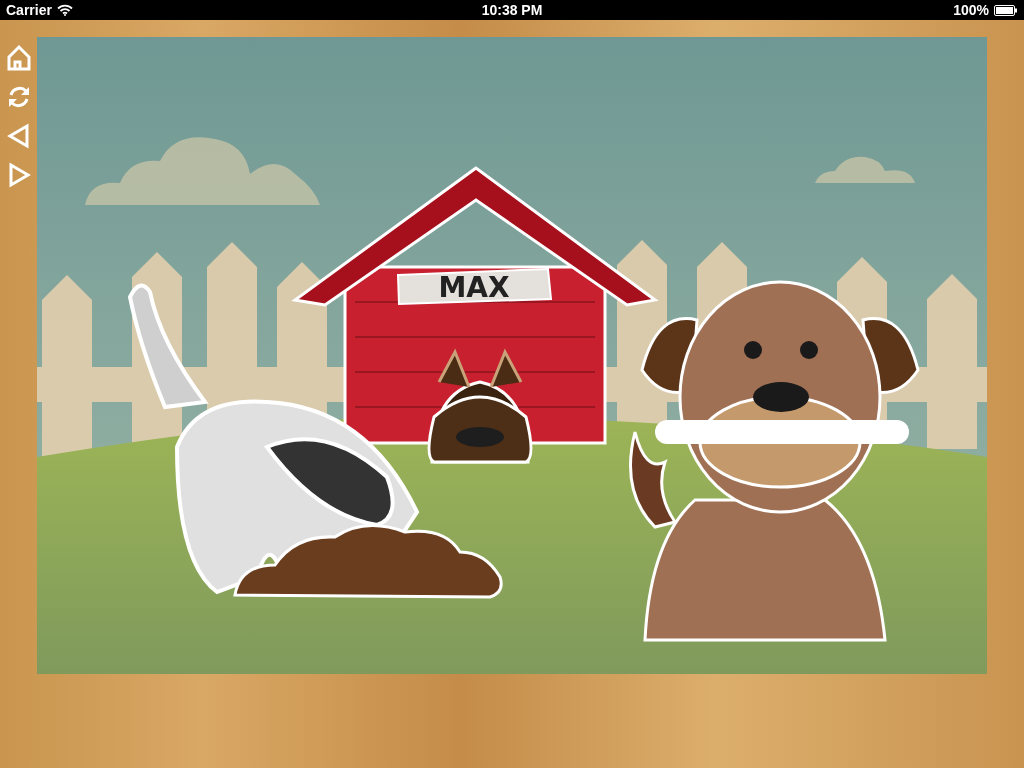 This screenshot has height=768, width=1024. I want to click on battery-icon, so click(1006, 10).